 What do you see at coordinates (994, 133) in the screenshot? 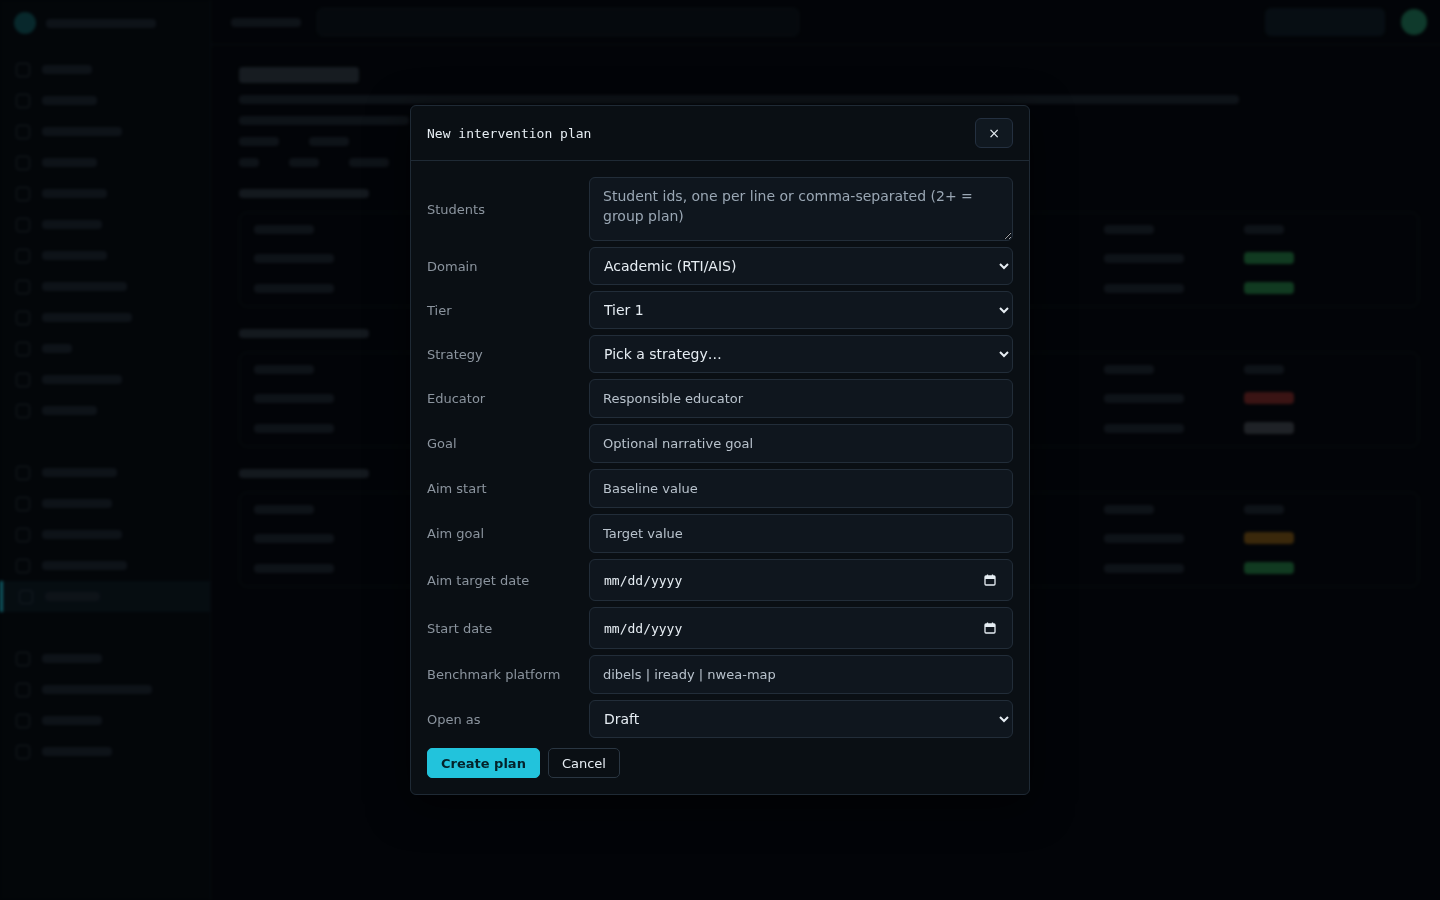
I see `close-button: ×` at bounding box center [994, 133].